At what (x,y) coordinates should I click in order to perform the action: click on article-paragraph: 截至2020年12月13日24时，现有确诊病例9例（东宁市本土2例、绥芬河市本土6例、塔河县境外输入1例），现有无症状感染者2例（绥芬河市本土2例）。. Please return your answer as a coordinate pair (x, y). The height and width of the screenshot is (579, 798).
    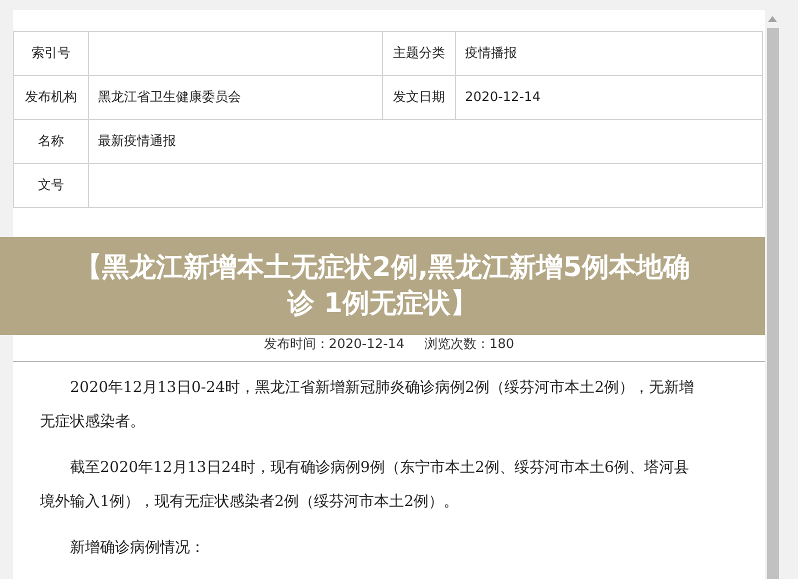
    Looking at the image, I should click on (365, 484).